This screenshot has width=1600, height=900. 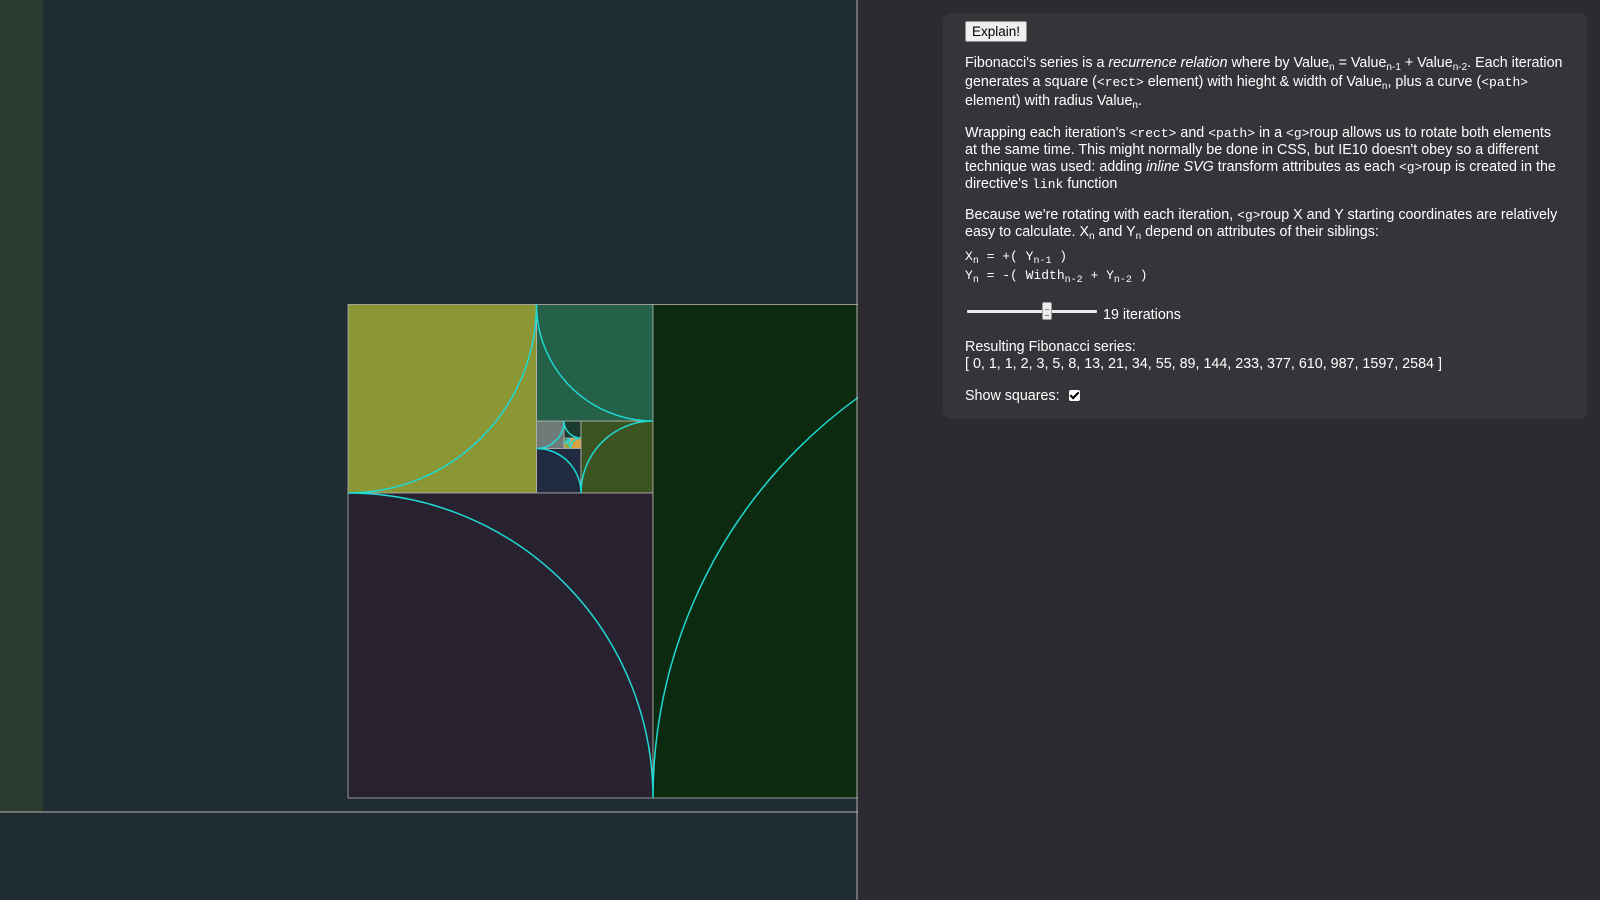 What do you see at coordinates (1265, 266) in the screenshot?
I see `coordinate-formulas: Xn = +( Yn-1 ) Yn = -( Widthn-2 + Yn-2 )` at bounding box center [1265, 266].